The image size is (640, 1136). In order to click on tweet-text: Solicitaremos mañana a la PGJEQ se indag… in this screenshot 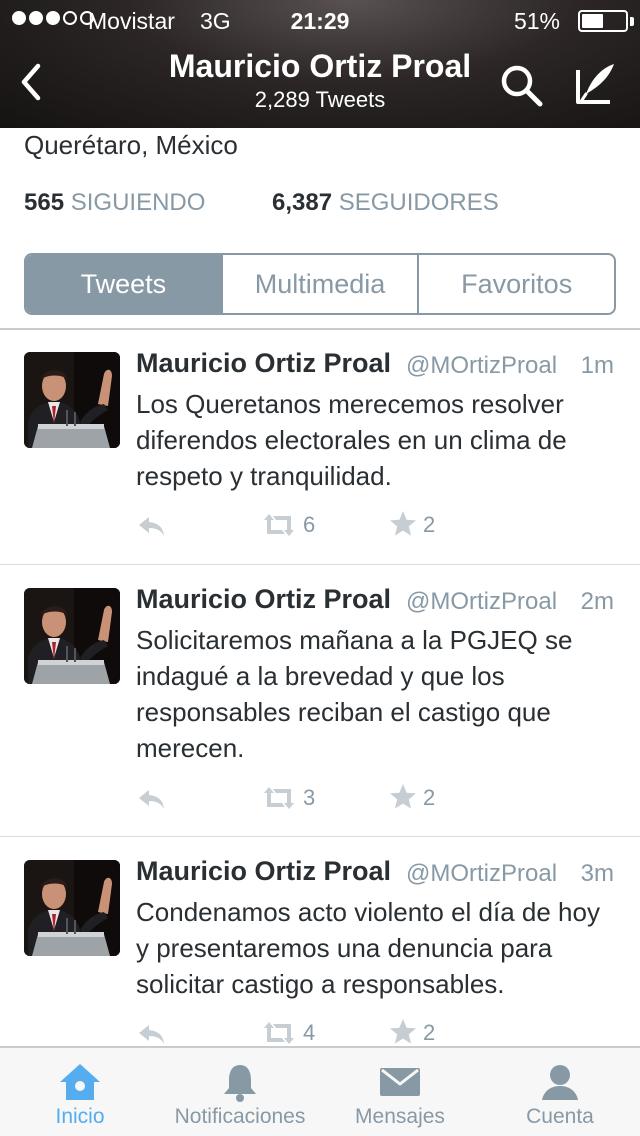, I will do `click(354, 694)`.